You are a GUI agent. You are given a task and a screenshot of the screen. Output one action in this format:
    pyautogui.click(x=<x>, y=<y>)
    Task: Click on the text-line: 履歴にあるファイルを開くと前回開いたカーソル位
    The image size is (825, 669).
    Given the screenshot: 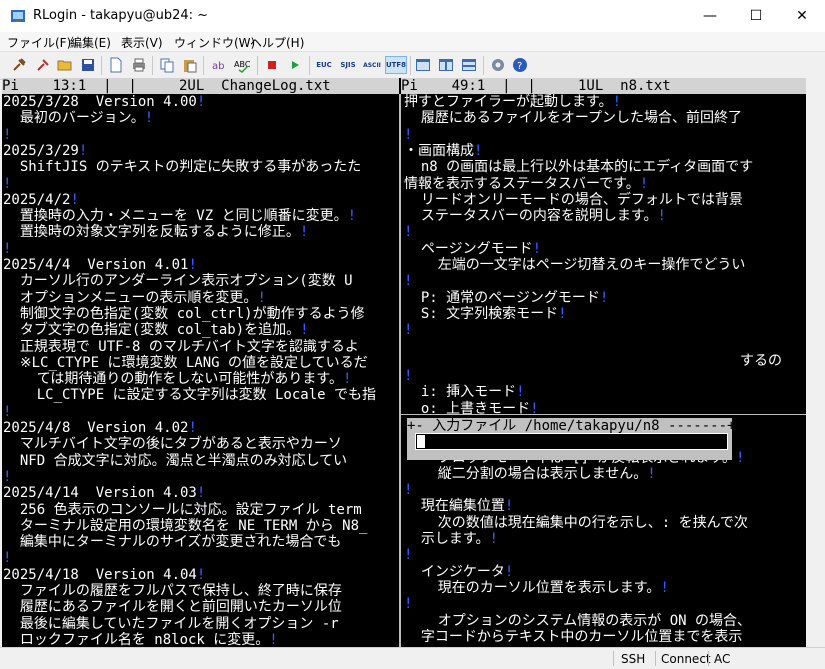 What is the action you would take?
    pyautogui.click(x=172, y=607)
    